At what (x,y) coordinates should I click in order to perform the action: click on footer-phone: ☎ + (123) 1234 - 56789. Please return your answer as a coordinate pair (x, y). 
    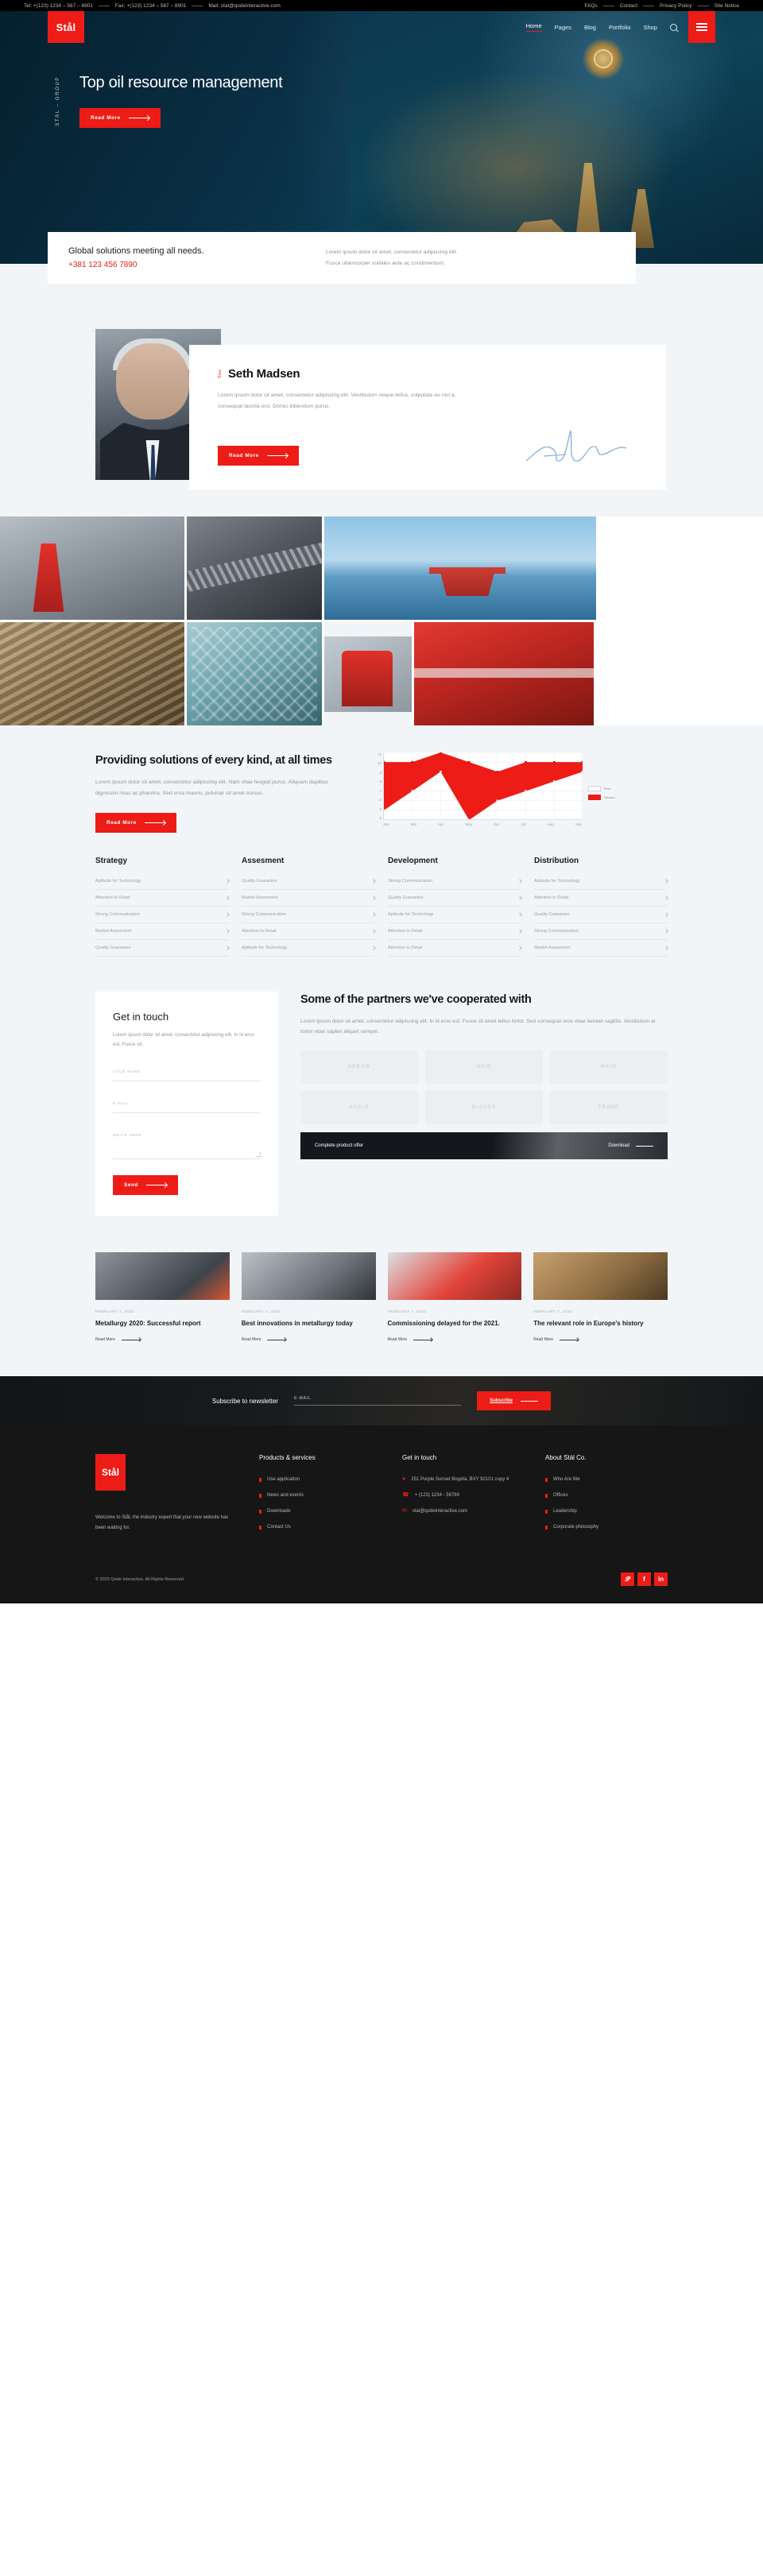
    Looking at the image, I should click on (463, 1495).